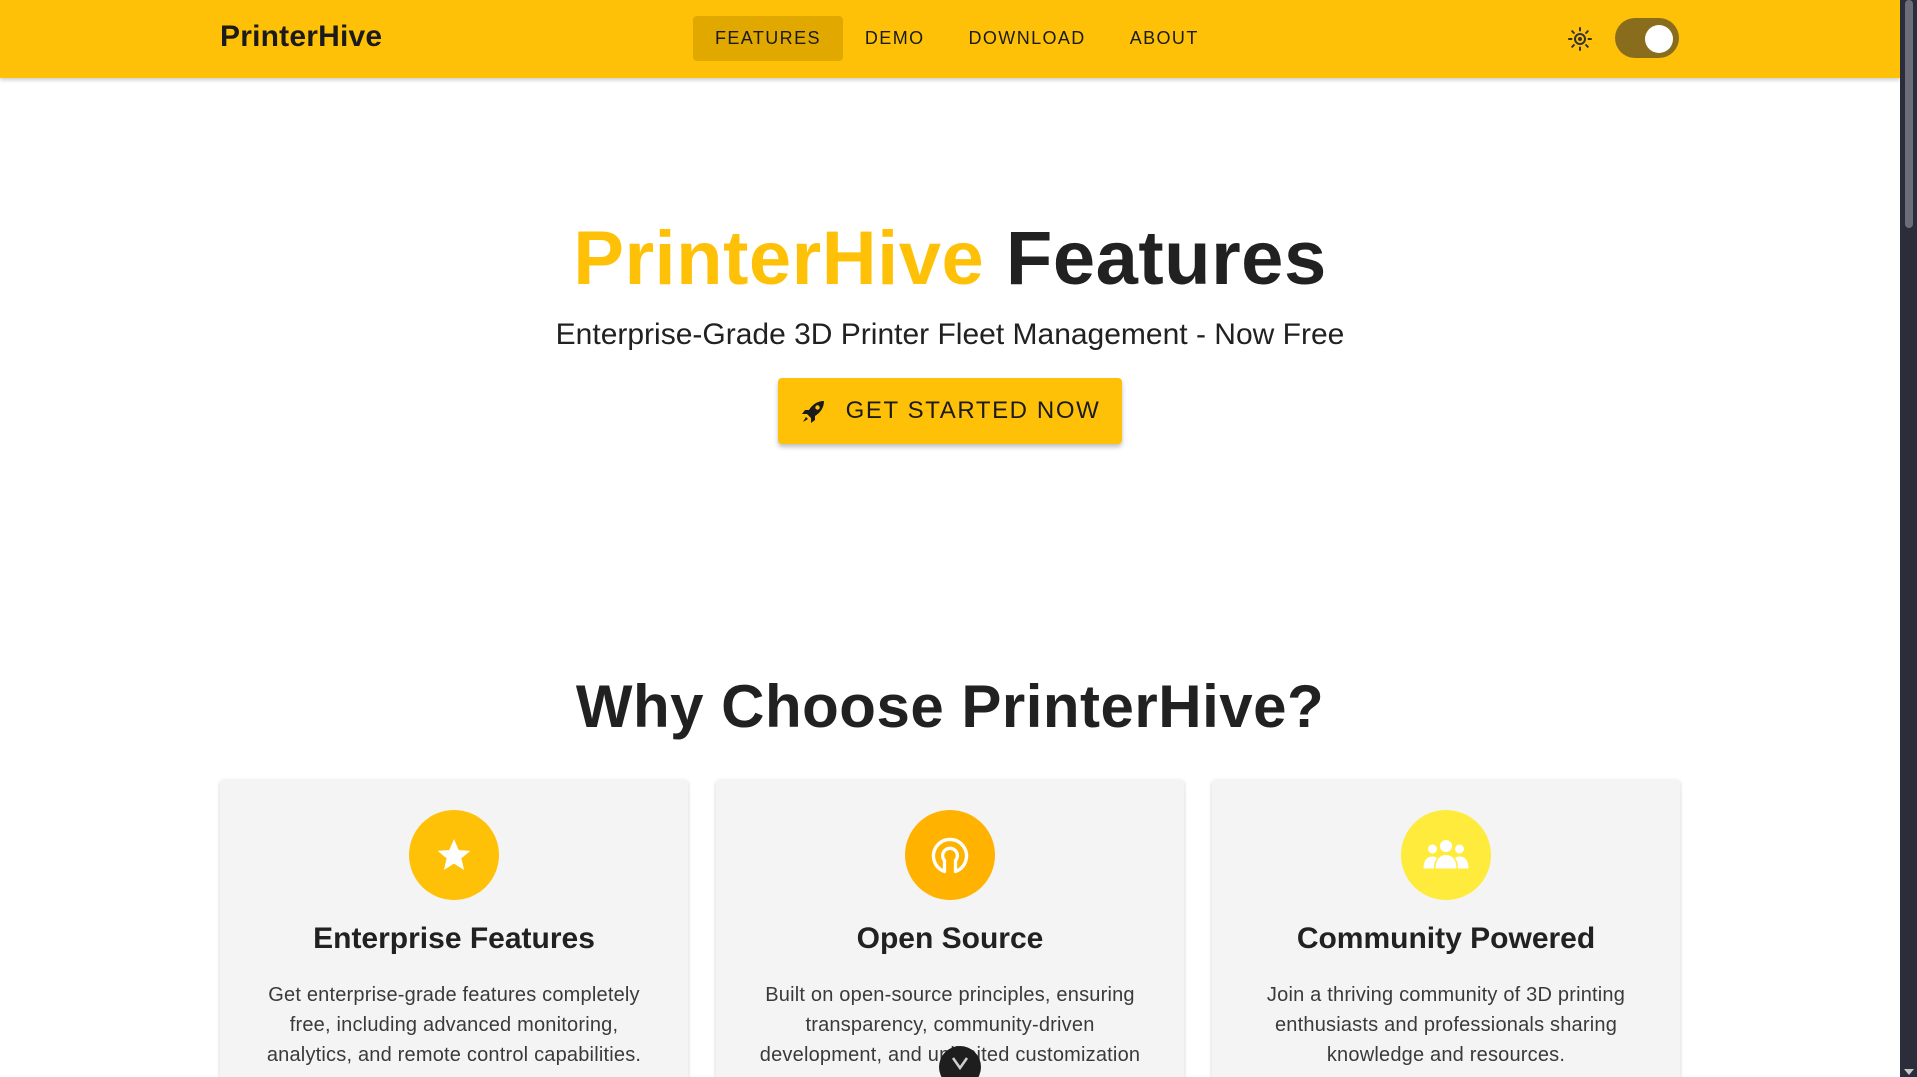 The height and width of the screenshot is (1077, 1917). Describe the element at coordinates (301, 37) in the screenshot. I see `brand-logo: PrinterHive` at that location.